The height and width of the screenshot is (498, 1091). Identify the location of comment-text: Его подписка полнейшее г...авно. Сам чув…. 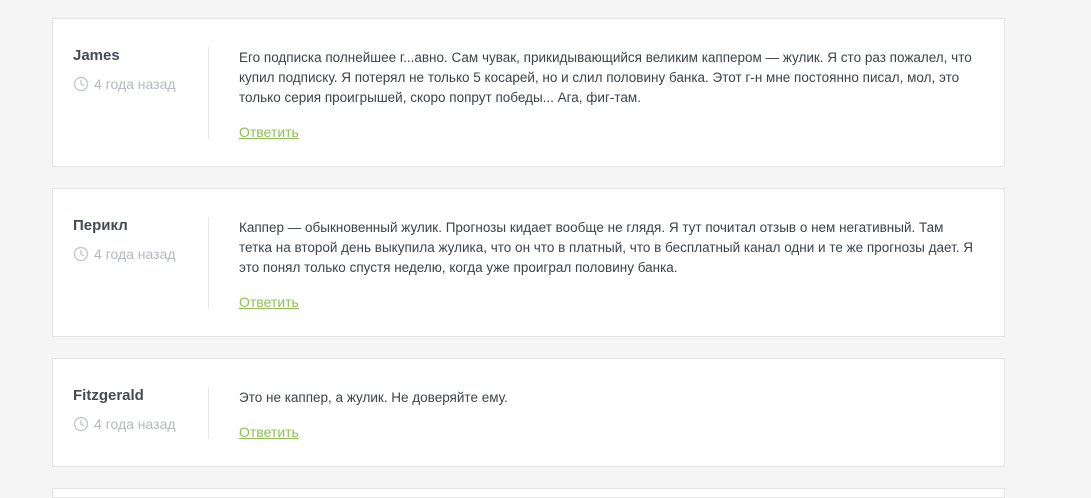
(605, 77).